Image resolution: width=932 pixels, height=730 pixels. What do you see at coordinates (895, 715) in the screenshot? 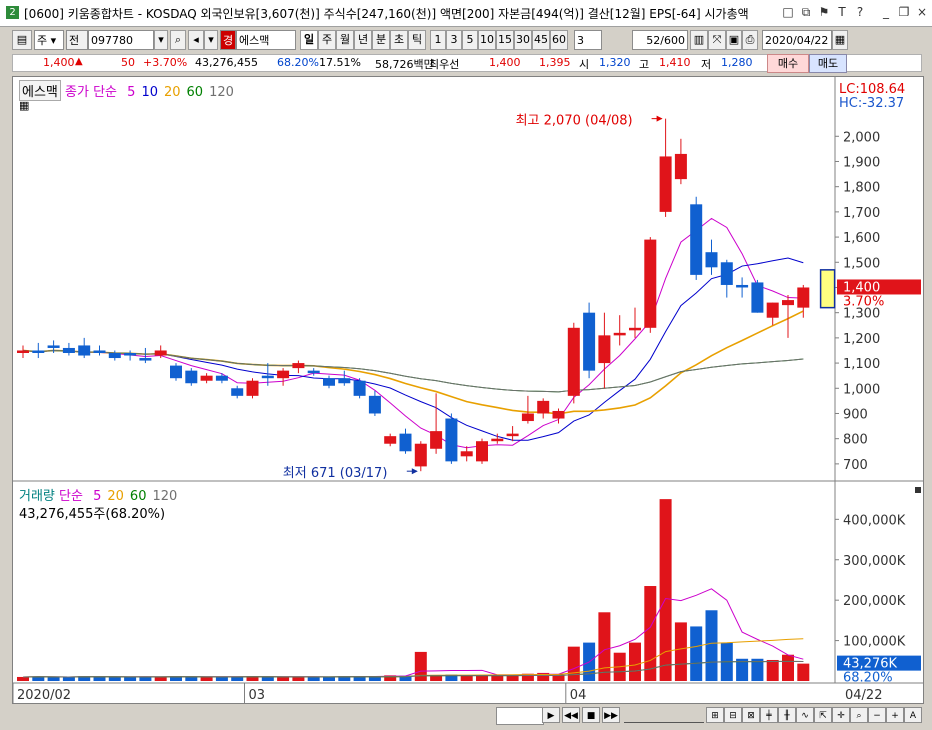
I see `zoom-in-icon: +` at bounding box center [895, 715].